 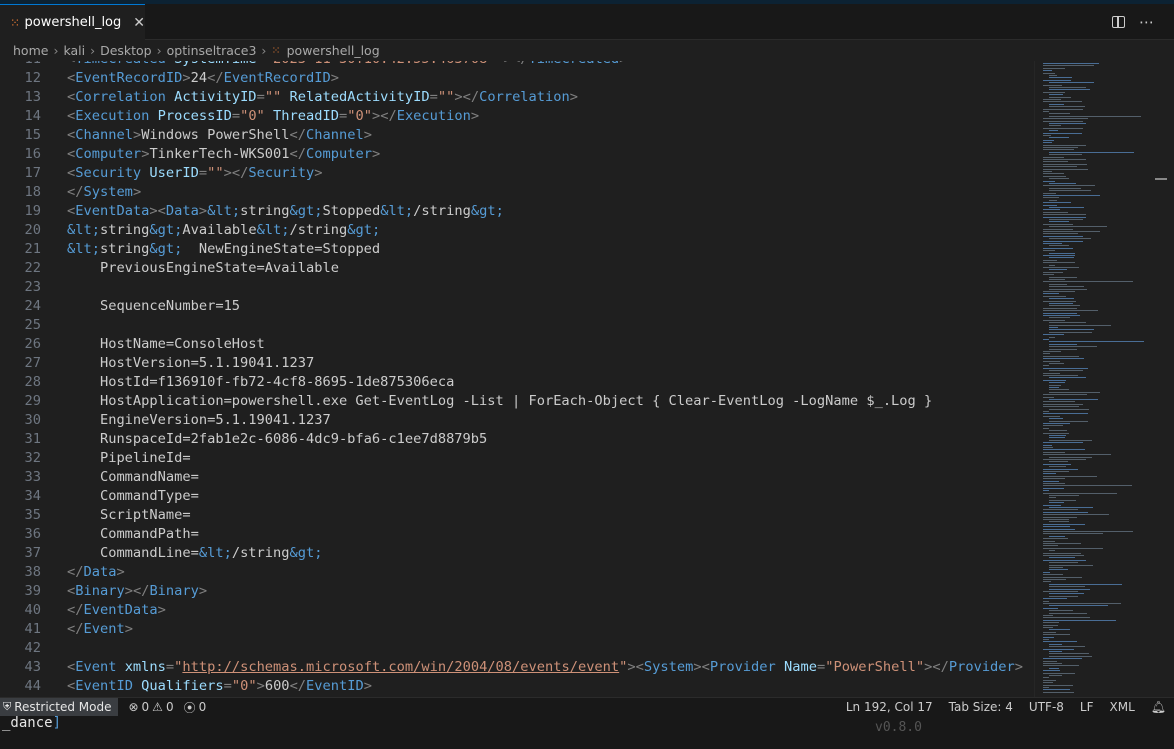 What do you see at coordinates (517, 173) in the screenshot?
I see `code-line: 17 <Security UserID=""></Security>` at bounding box center [517, 173].